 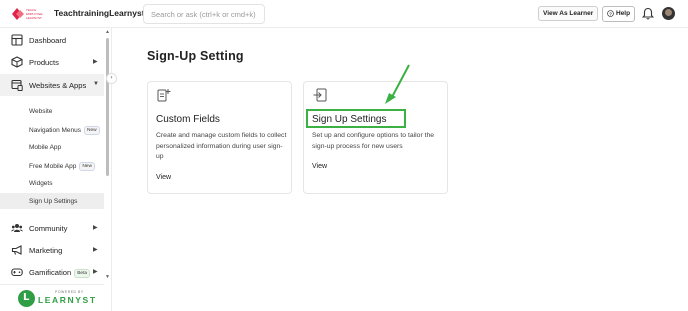 I want to click on custom-fields-icon, so click(x=164, y=95).